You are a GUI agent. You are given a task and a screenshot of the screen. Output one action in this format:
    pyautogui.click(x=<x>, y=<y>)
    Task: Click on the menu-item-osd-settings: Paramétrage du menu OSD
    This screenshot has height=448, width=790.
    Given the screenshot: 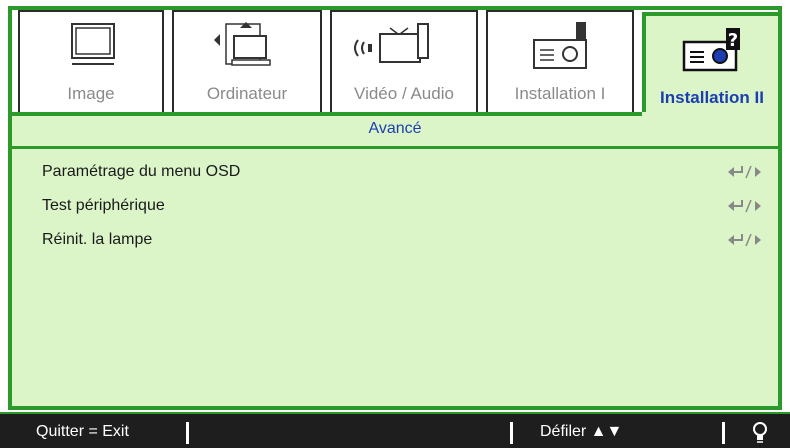 What is the action you would take?
    pyautogui.click(x=402, y=173)
    